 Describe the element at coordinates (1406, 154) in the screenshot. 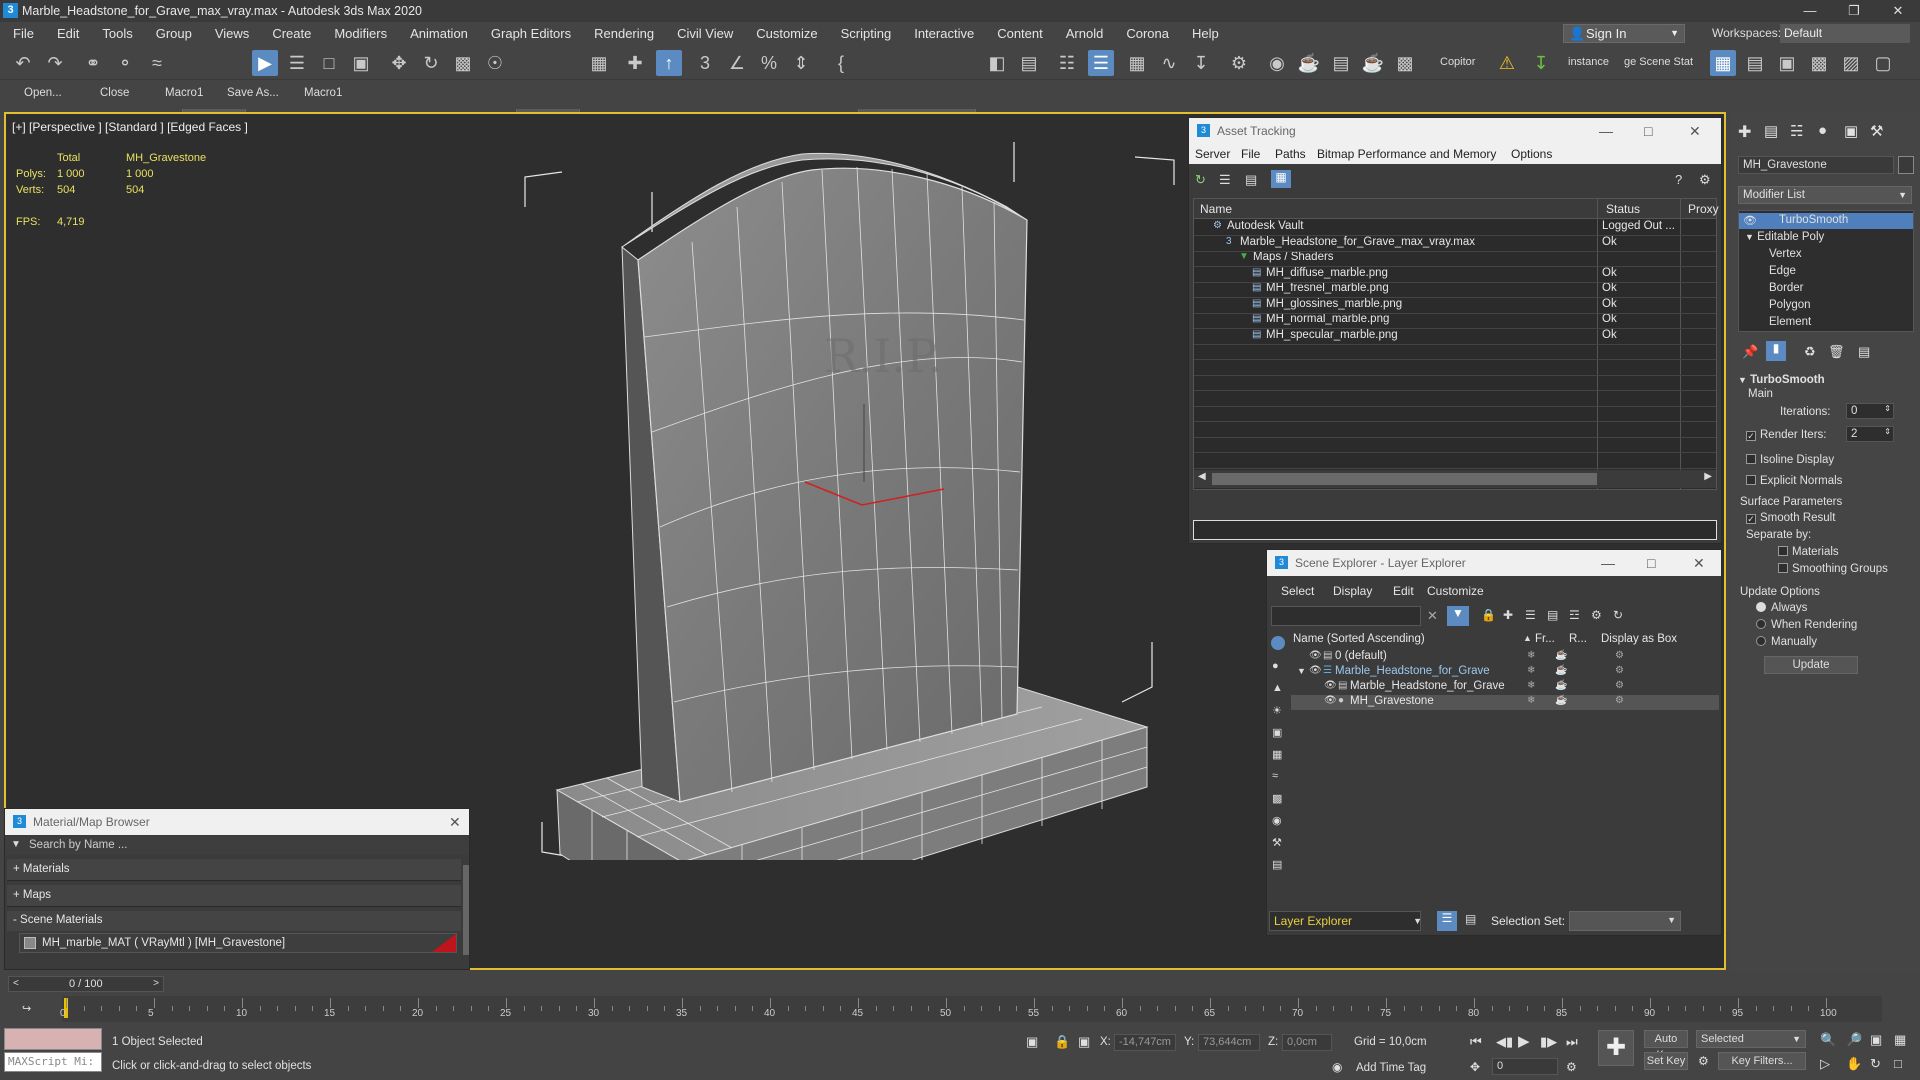

I see `at-menu-bitmap: Bitmap Performance and Memory` at that location.